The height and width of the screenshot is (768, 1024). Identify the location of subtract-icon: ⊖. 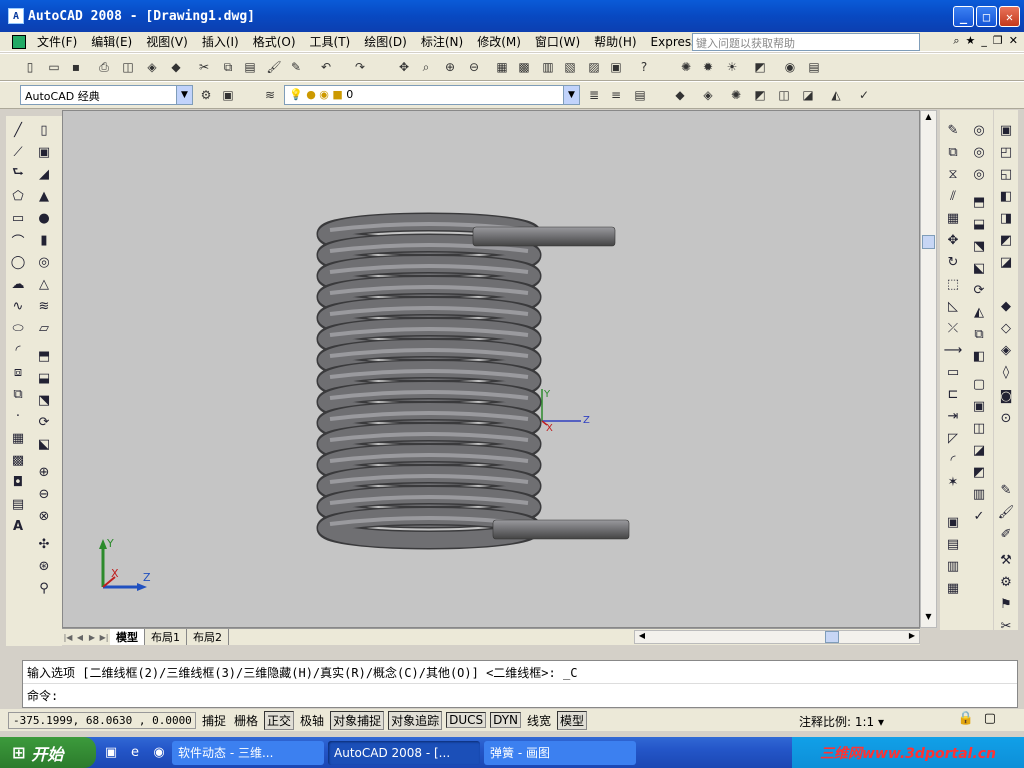
(44, 494).